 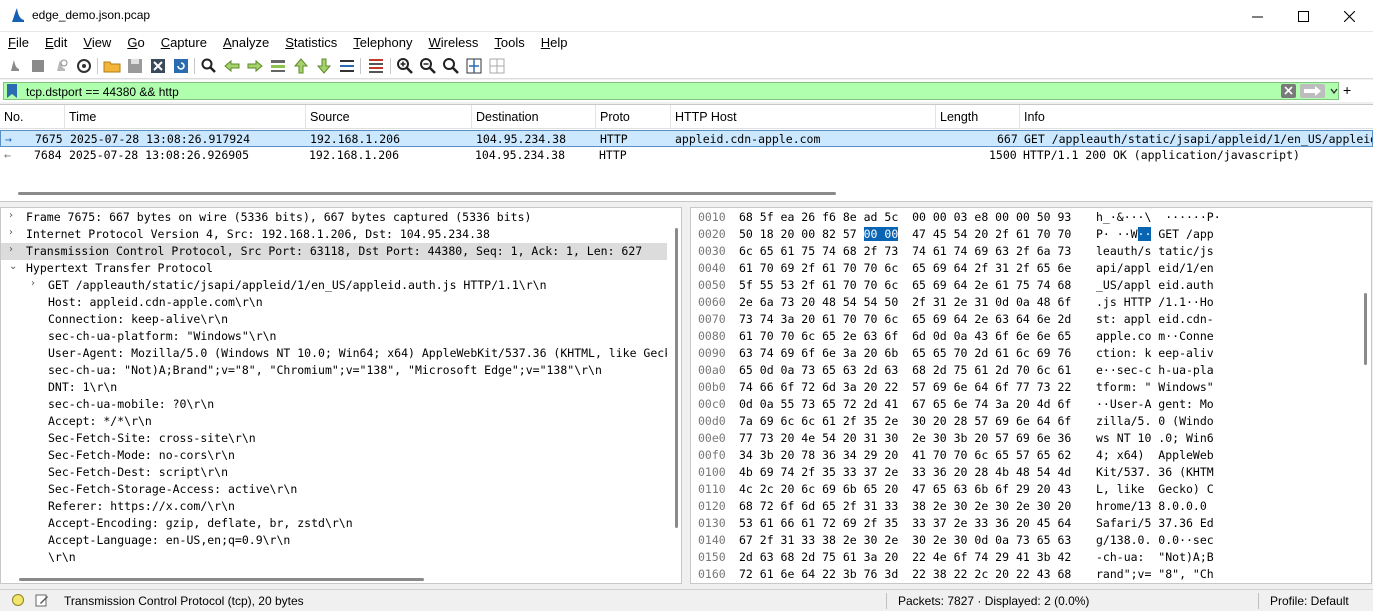 What do you see at coordinates (221, 579) in the screenshot?
I see `details-horizontal-scrollbar` at bounding box center [221, 579].